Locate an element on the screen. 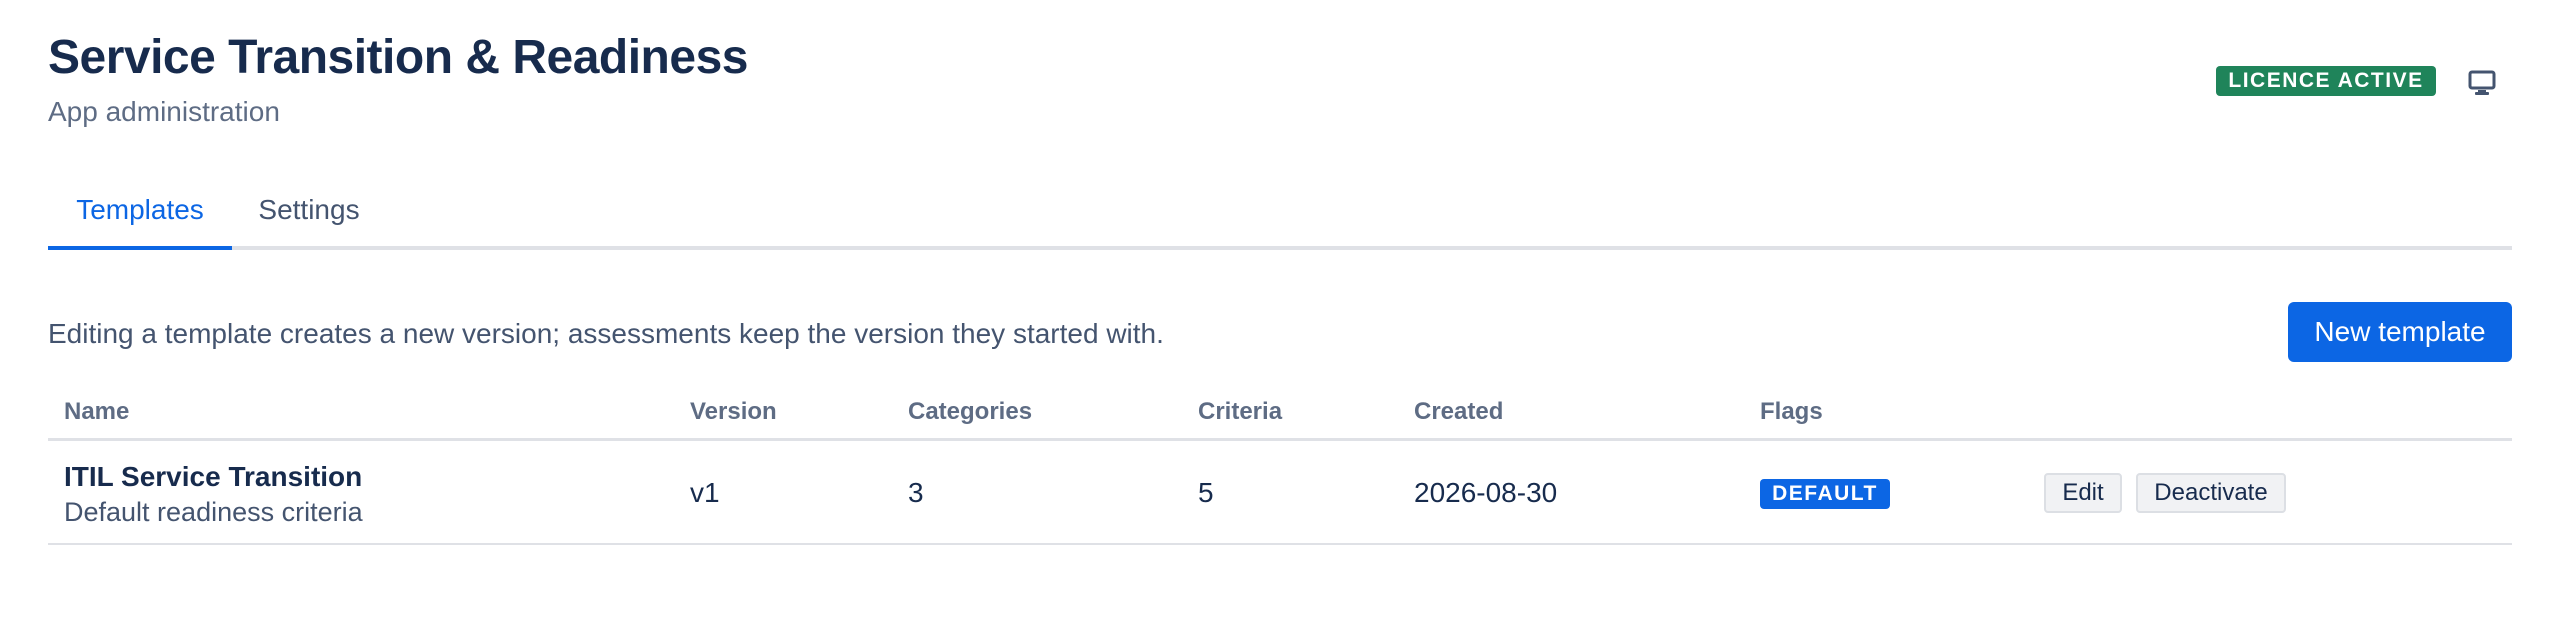  new-template-button: New template is located at coordinates (2400, 332).